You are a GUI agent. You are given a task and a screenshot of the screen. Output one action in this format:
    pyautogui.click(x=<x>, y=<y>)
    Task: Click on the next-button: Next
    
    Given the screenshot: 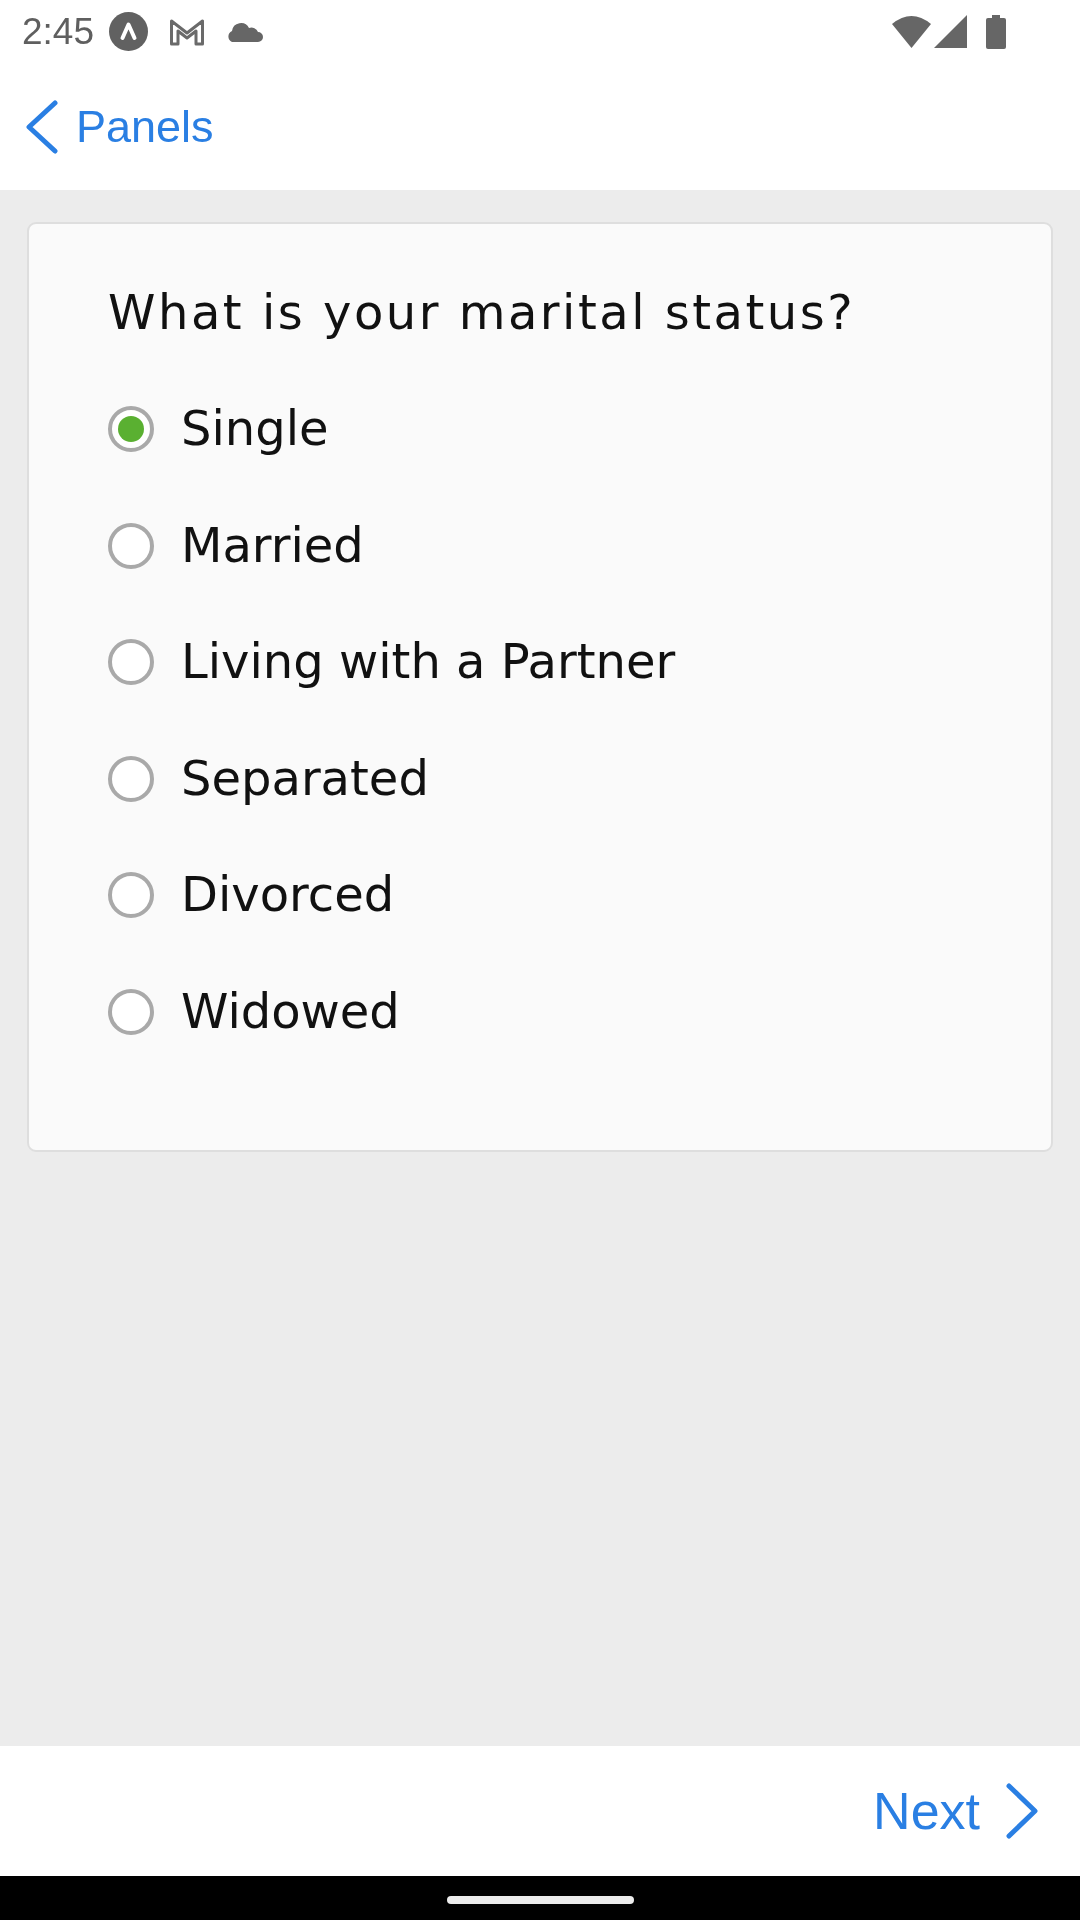 What is the action you would take?
    pyautogui.click(x=955, y=1811)
    